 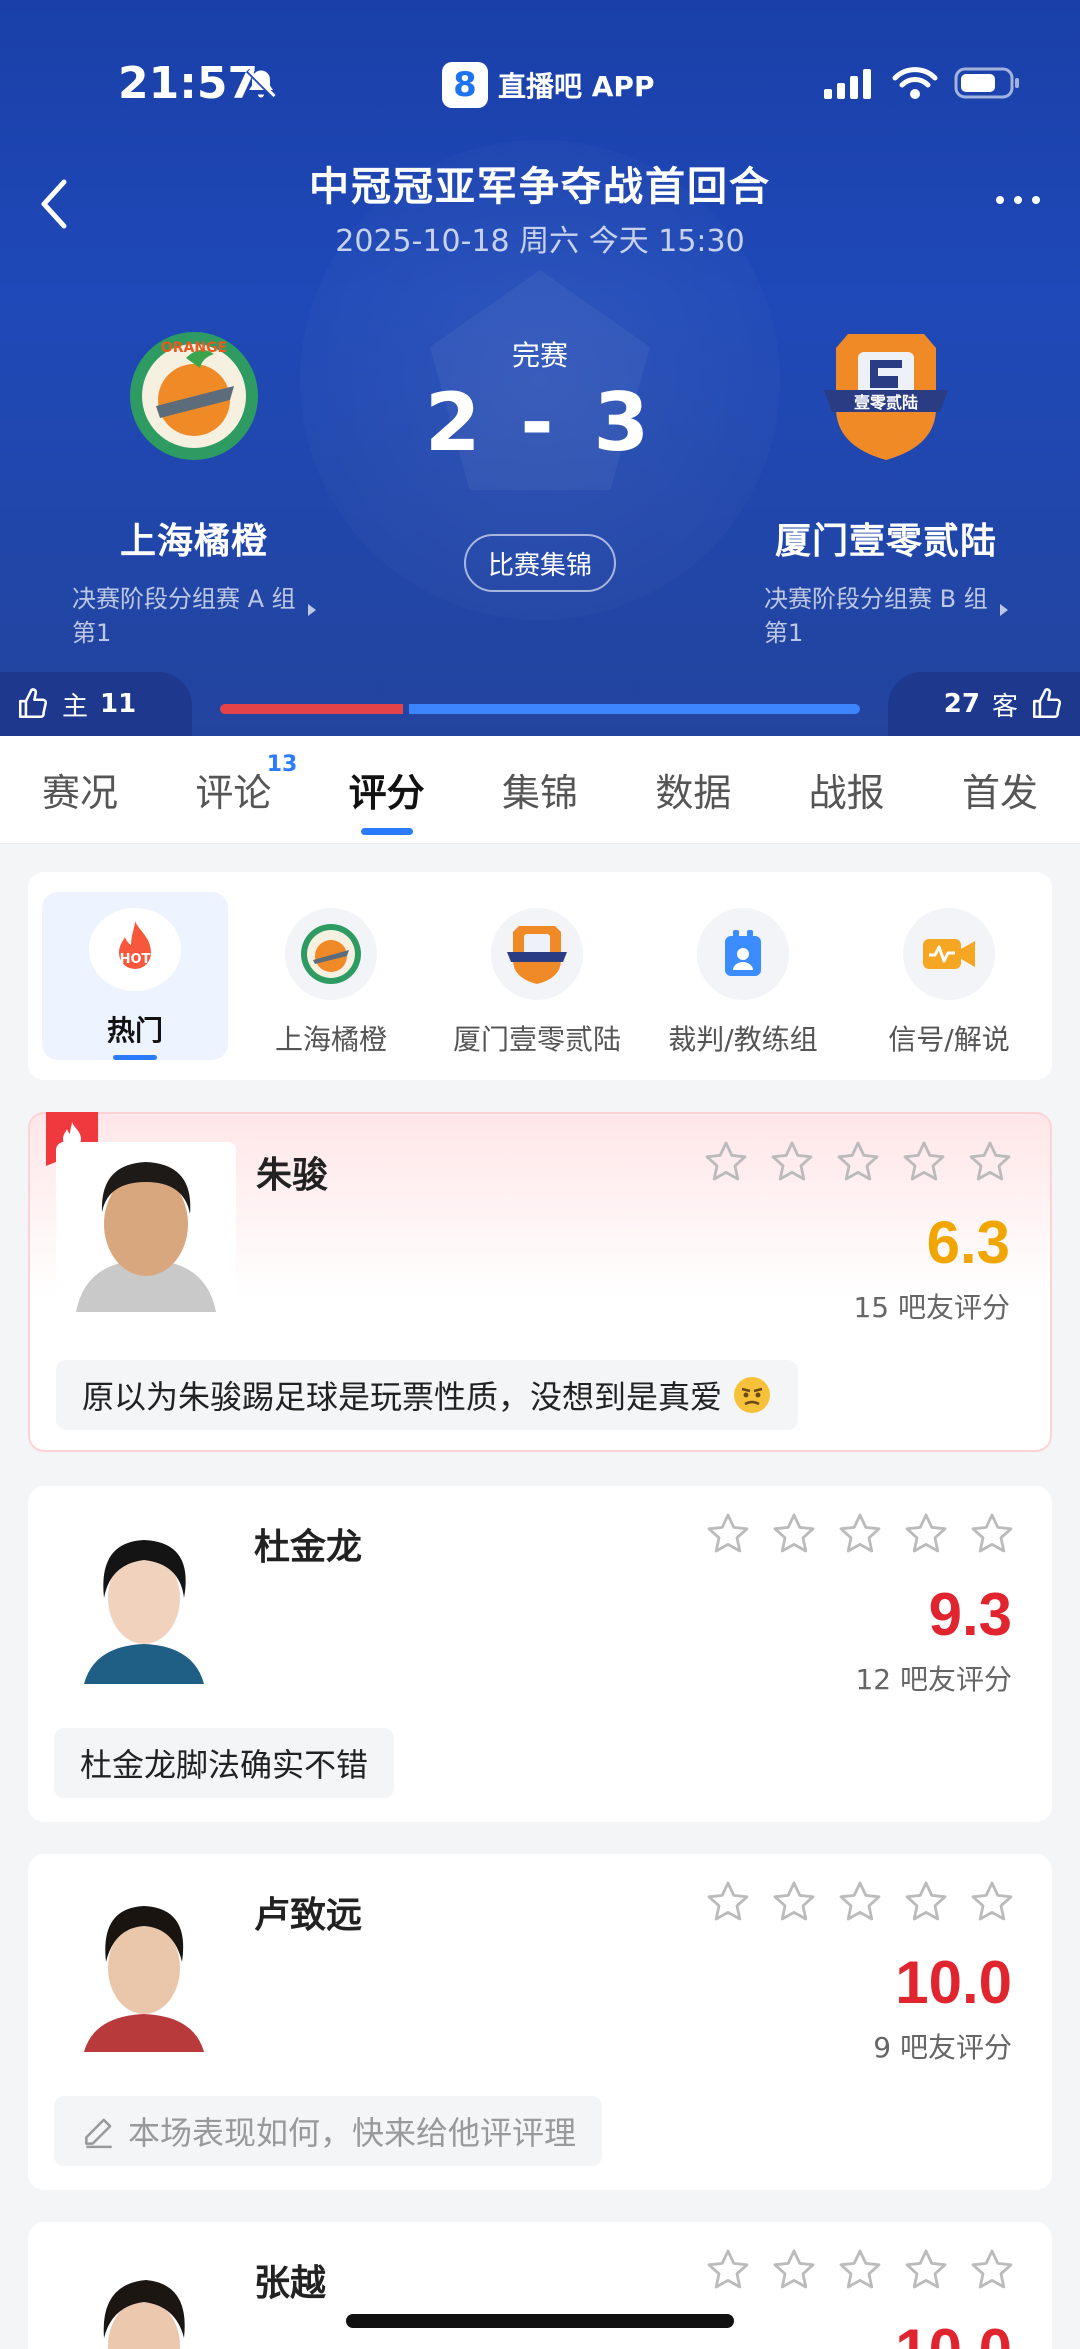 What do you see at coordinates (847, 84) in the screenshot?
I see `signal-icon` at bounding box center [847, 84].